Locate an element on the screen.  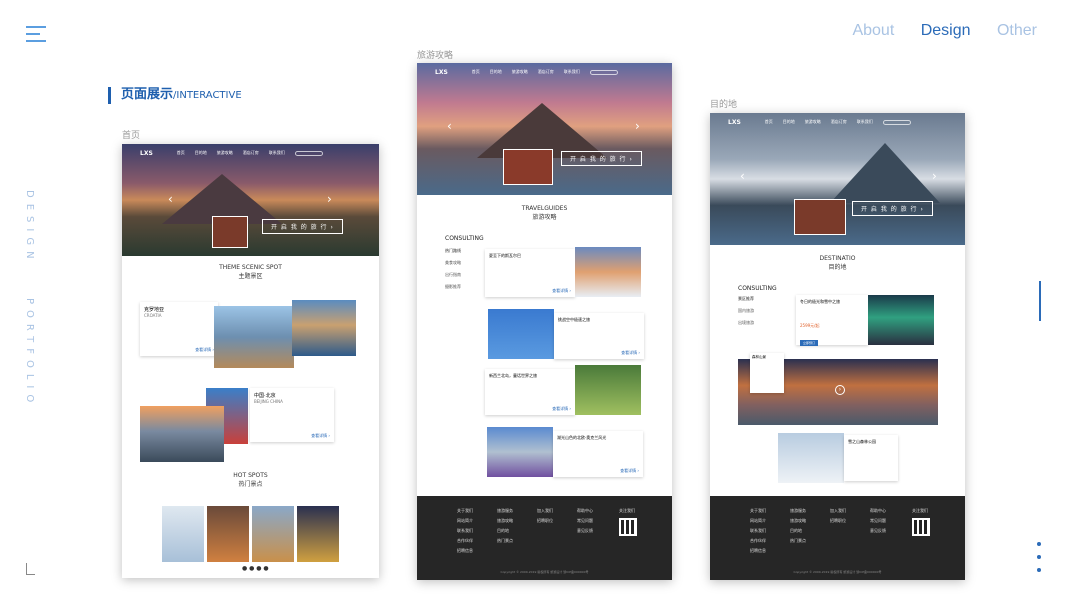
dest-card: 雪之山森林公园 is located at coordinates (871, 458).